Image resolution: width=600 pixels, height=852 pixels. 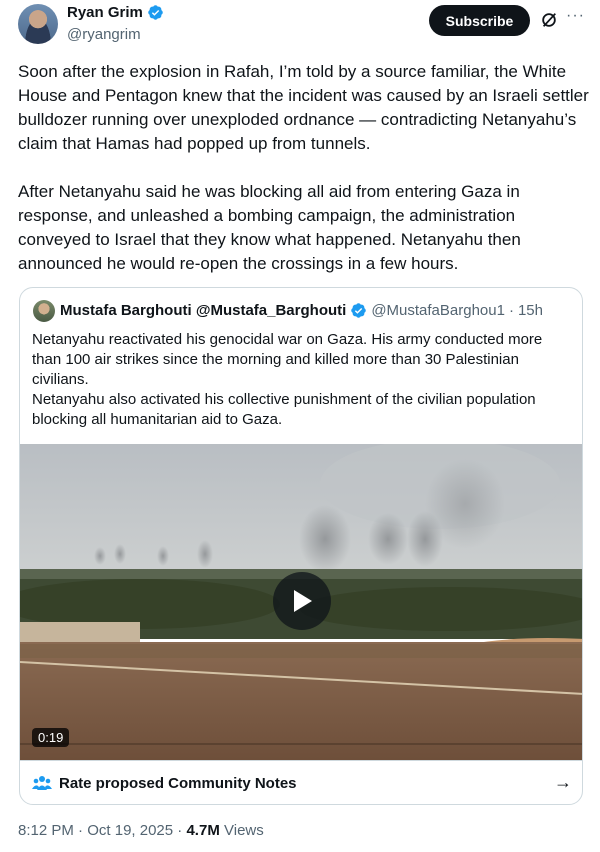 What do you see at coordinates (178, 783) in the screenshot?
I see `community-notes-label: Rate proposed Community Notes` at bounding box center [178, 783].